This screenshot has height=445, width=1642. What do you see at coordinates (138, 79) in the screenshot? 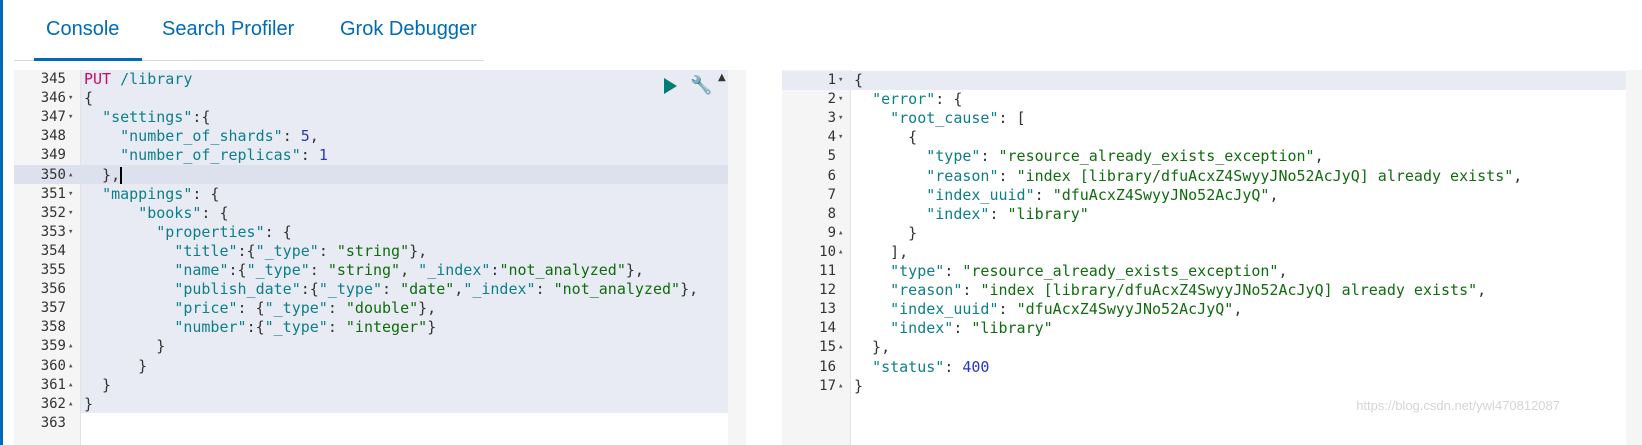
I see `code-text: PUT /library` at bounding box center [138, 79].